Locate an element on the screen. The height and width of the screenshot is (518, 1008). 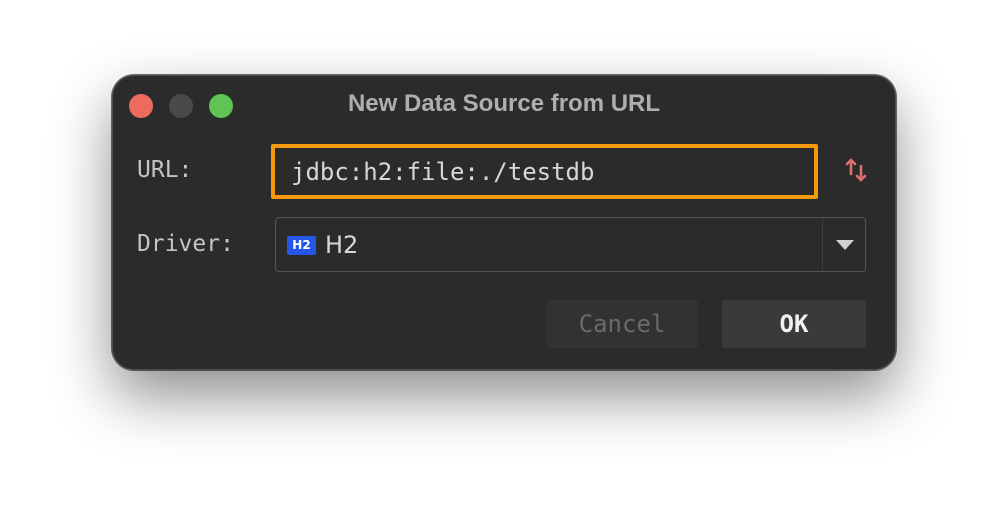
dropdown-divider is located at coordinates (822, 244).